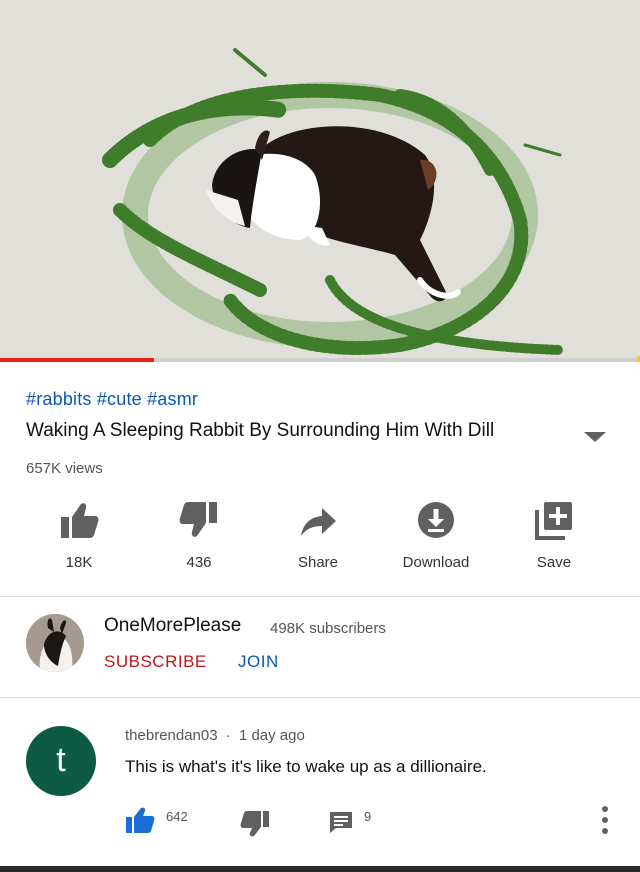  Describe the element at coordinates (171, 735) in the screenshot. I see `comment-author: thebrendan03` at that location.